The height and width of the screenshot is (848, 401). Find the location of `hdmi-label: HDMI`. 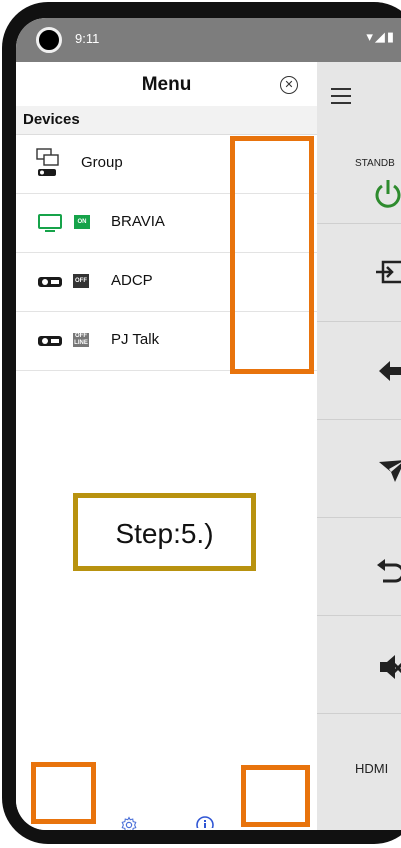

hdmi-label: HDMI is located at coordinates (372, 768).